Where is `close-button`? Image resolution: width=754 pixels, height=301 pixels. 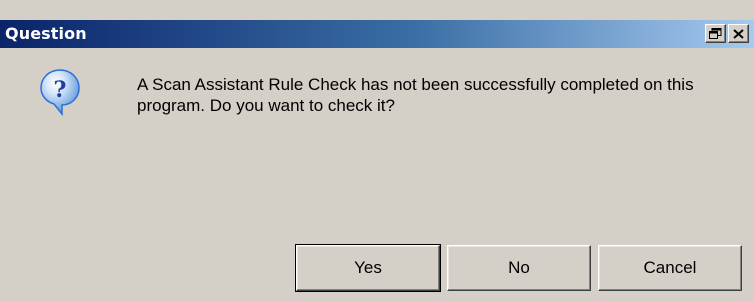
close-button is located at coordinates (738, 33).